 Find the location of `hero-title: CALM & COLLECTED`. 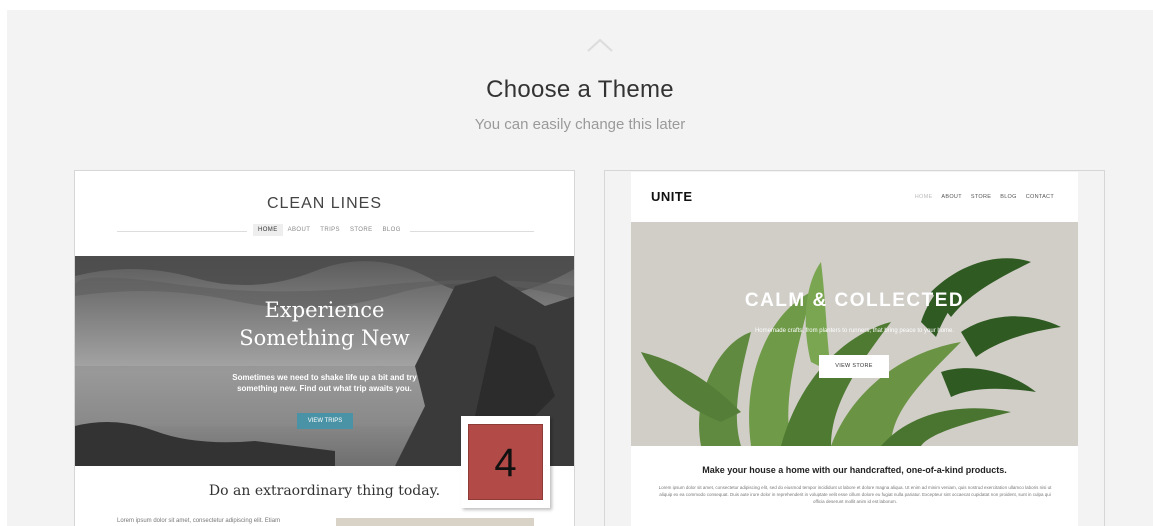

hero-title: CALM & COLLECTED is located at coordinates (854, 300).